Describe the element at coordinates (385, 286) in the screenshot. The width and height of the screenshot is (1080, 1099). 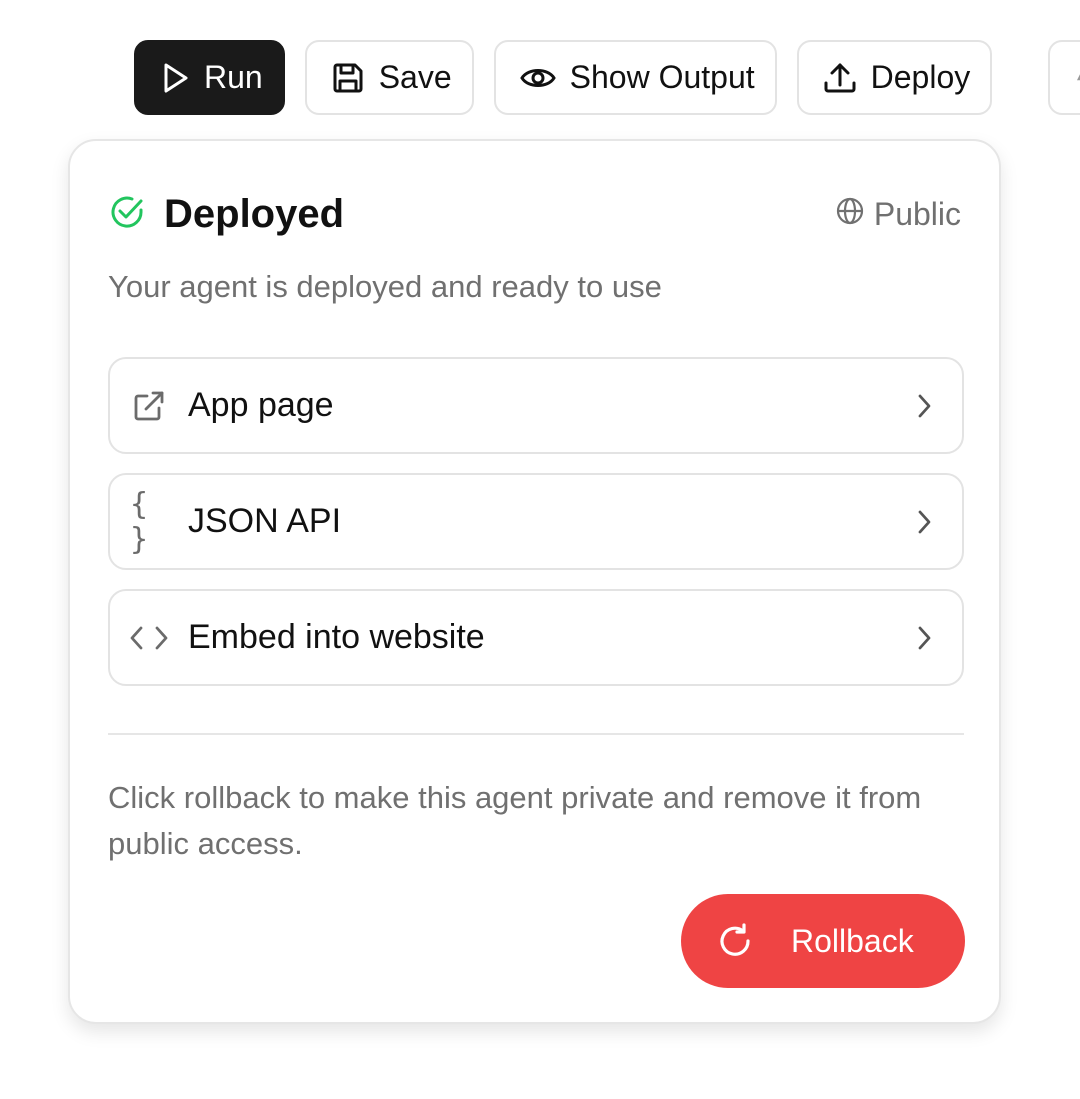
I see `deploy-subtitle: Your agent is deployed and ready to use` at that location.